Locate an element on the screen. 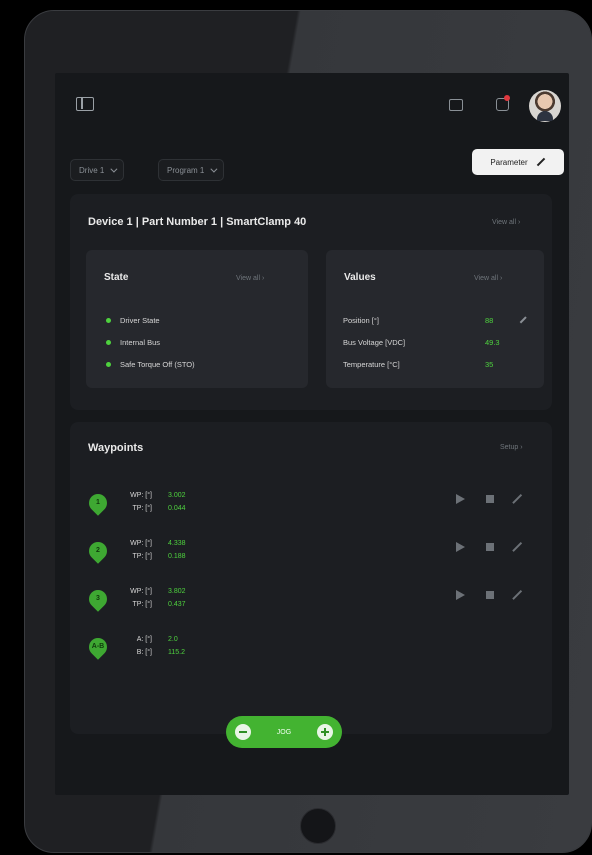  jog-control: JOG is located at coordinates (284, 732).